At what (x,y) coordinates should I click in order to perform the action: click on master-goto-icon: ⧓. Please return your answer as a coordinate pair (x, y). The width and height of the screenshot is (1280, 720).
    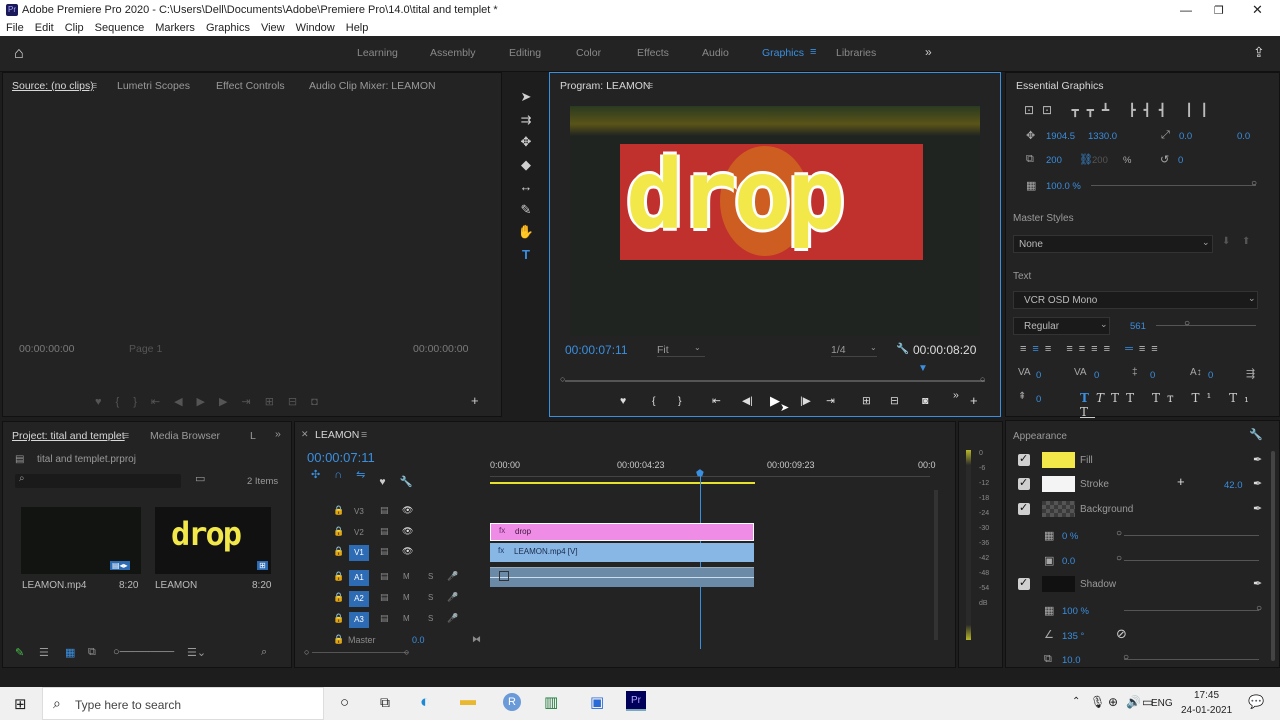
    Looking at the image, I should click on (476, 639).